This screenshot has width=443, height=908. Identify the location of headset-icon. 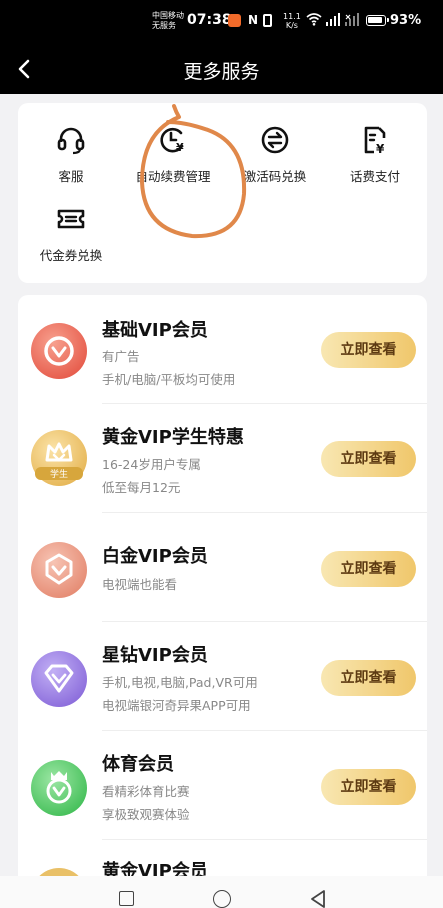
(71, 141).